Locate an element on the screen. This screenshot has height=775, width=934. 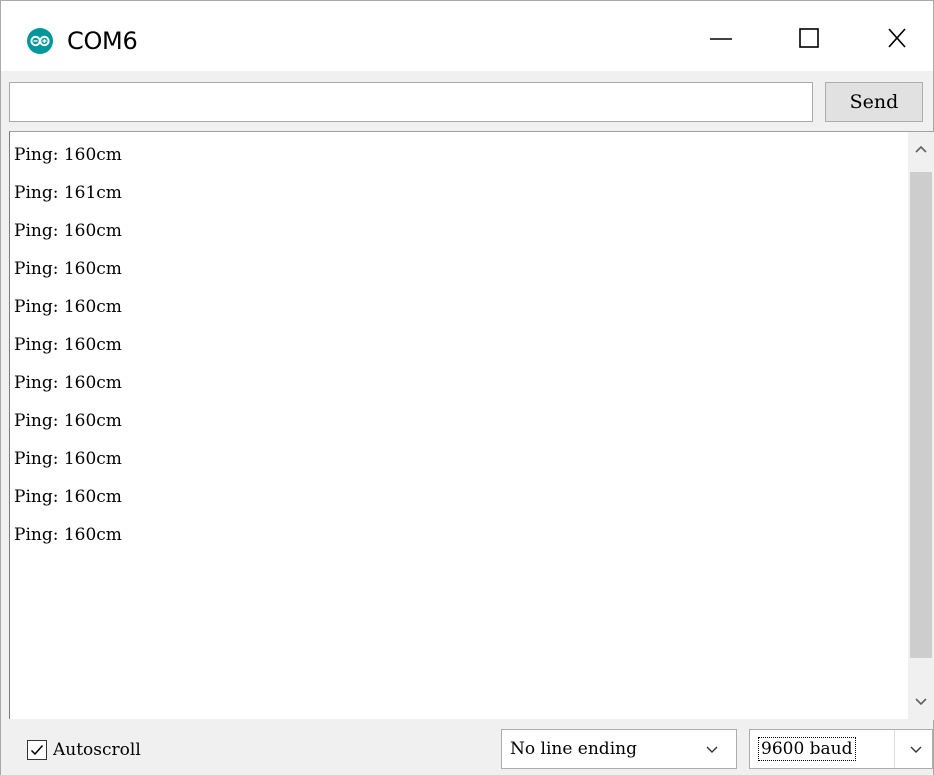
scroll-down-button is located at coordinates (921, 702).